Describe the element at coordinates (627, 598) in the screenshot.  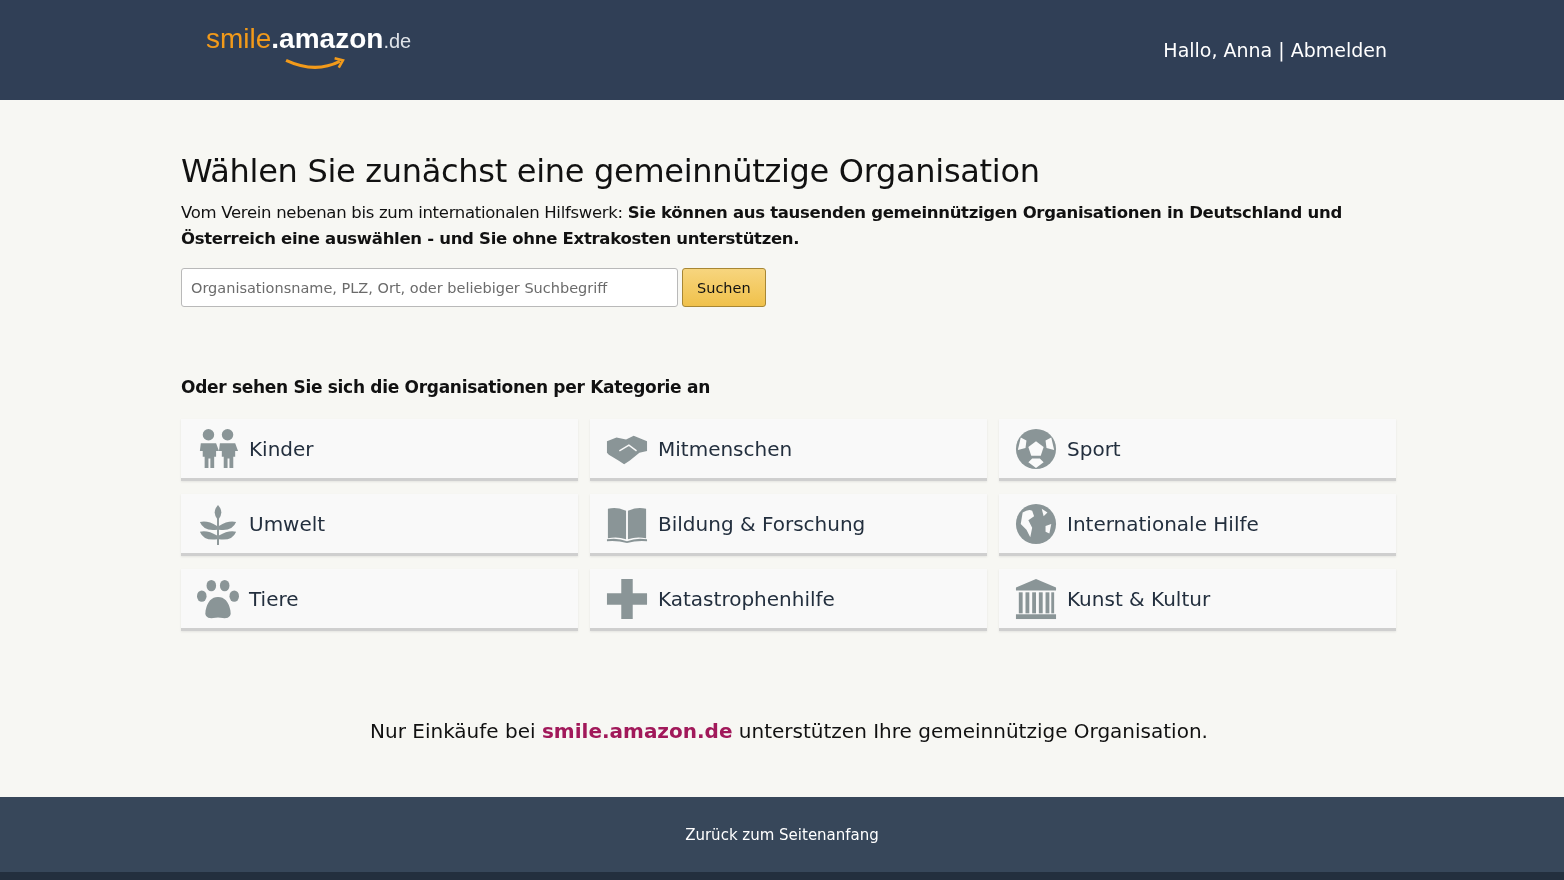
I see `cross-icon` at that location.